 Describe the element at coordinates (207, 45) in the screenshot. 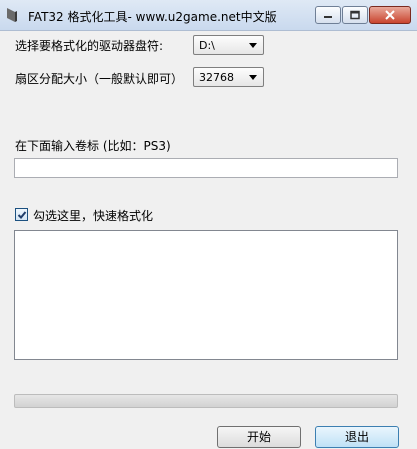

I see `drive-select-value: D:\` at that location.